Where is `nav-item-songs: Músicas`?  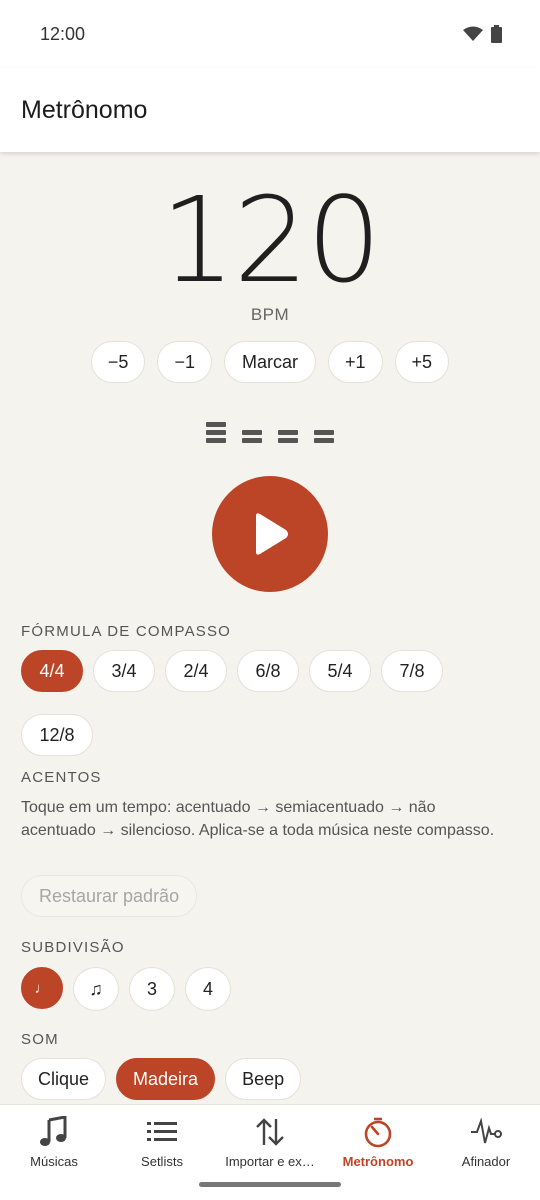
nav-item-songs: Músicas is located at coordinates (54, 1152).